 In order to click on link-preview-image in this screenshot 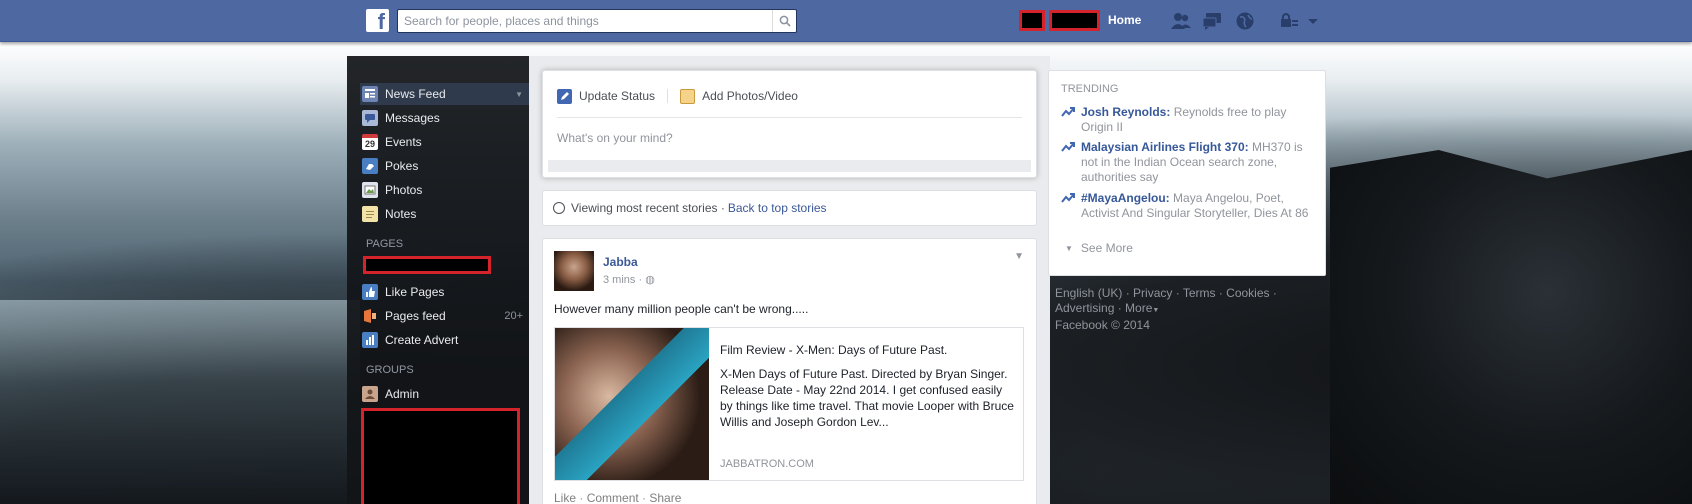, I will do `click(632, 404)`.